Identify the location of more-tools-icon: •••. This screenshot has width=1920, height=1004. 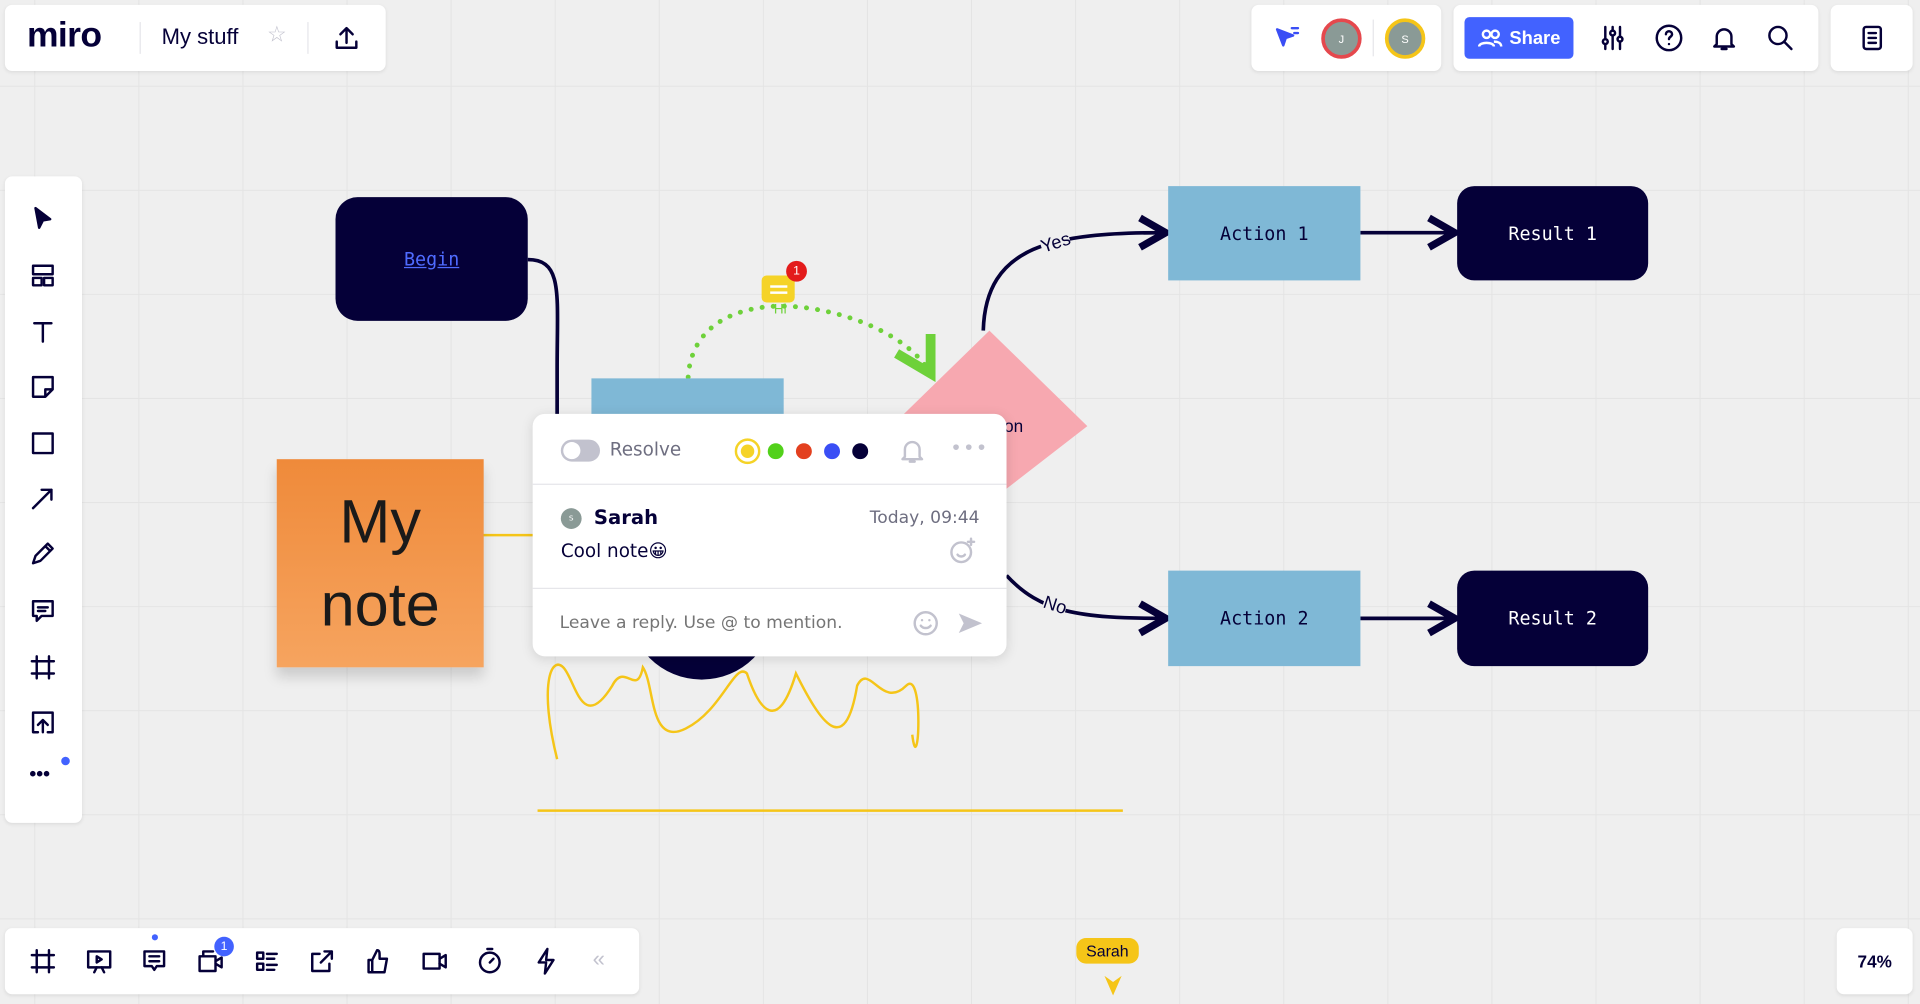
(39, 775).